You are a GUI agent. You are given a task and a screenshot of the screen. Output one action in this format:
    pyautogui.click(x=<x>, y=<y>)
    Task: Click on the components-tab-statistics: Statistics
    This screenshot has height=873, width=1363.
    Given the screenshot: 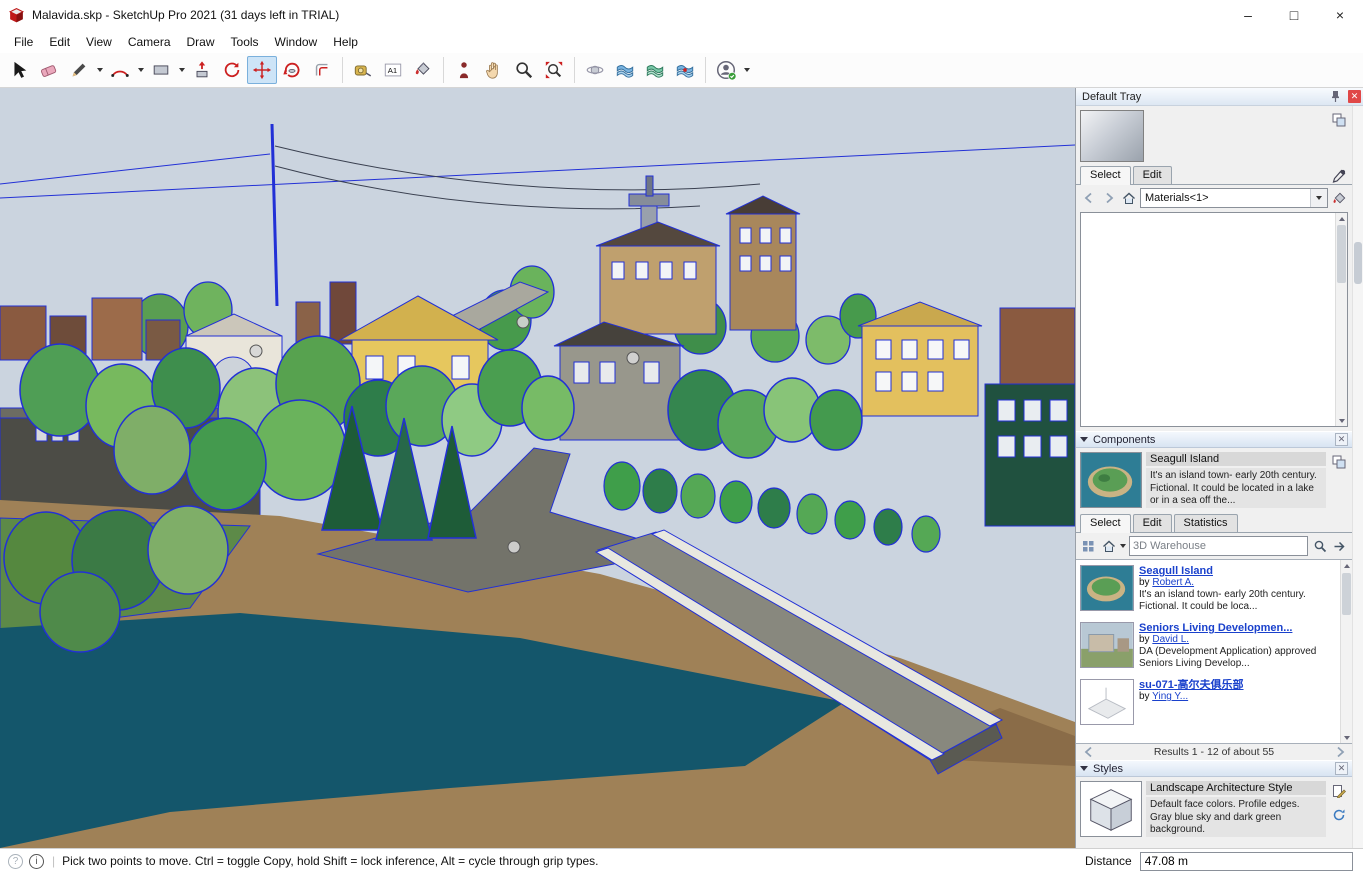 What is the action you would take?
    pyautogui.click(x=1205, y=523)
    